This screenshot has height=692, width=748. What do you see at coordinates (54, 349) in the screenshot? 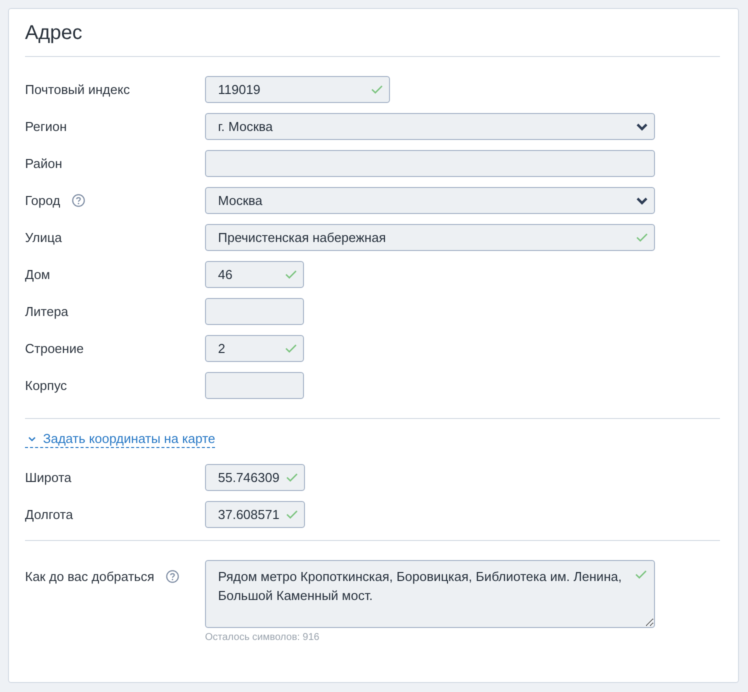
I see `field-label: Строение` at bounding box center [54, 349].